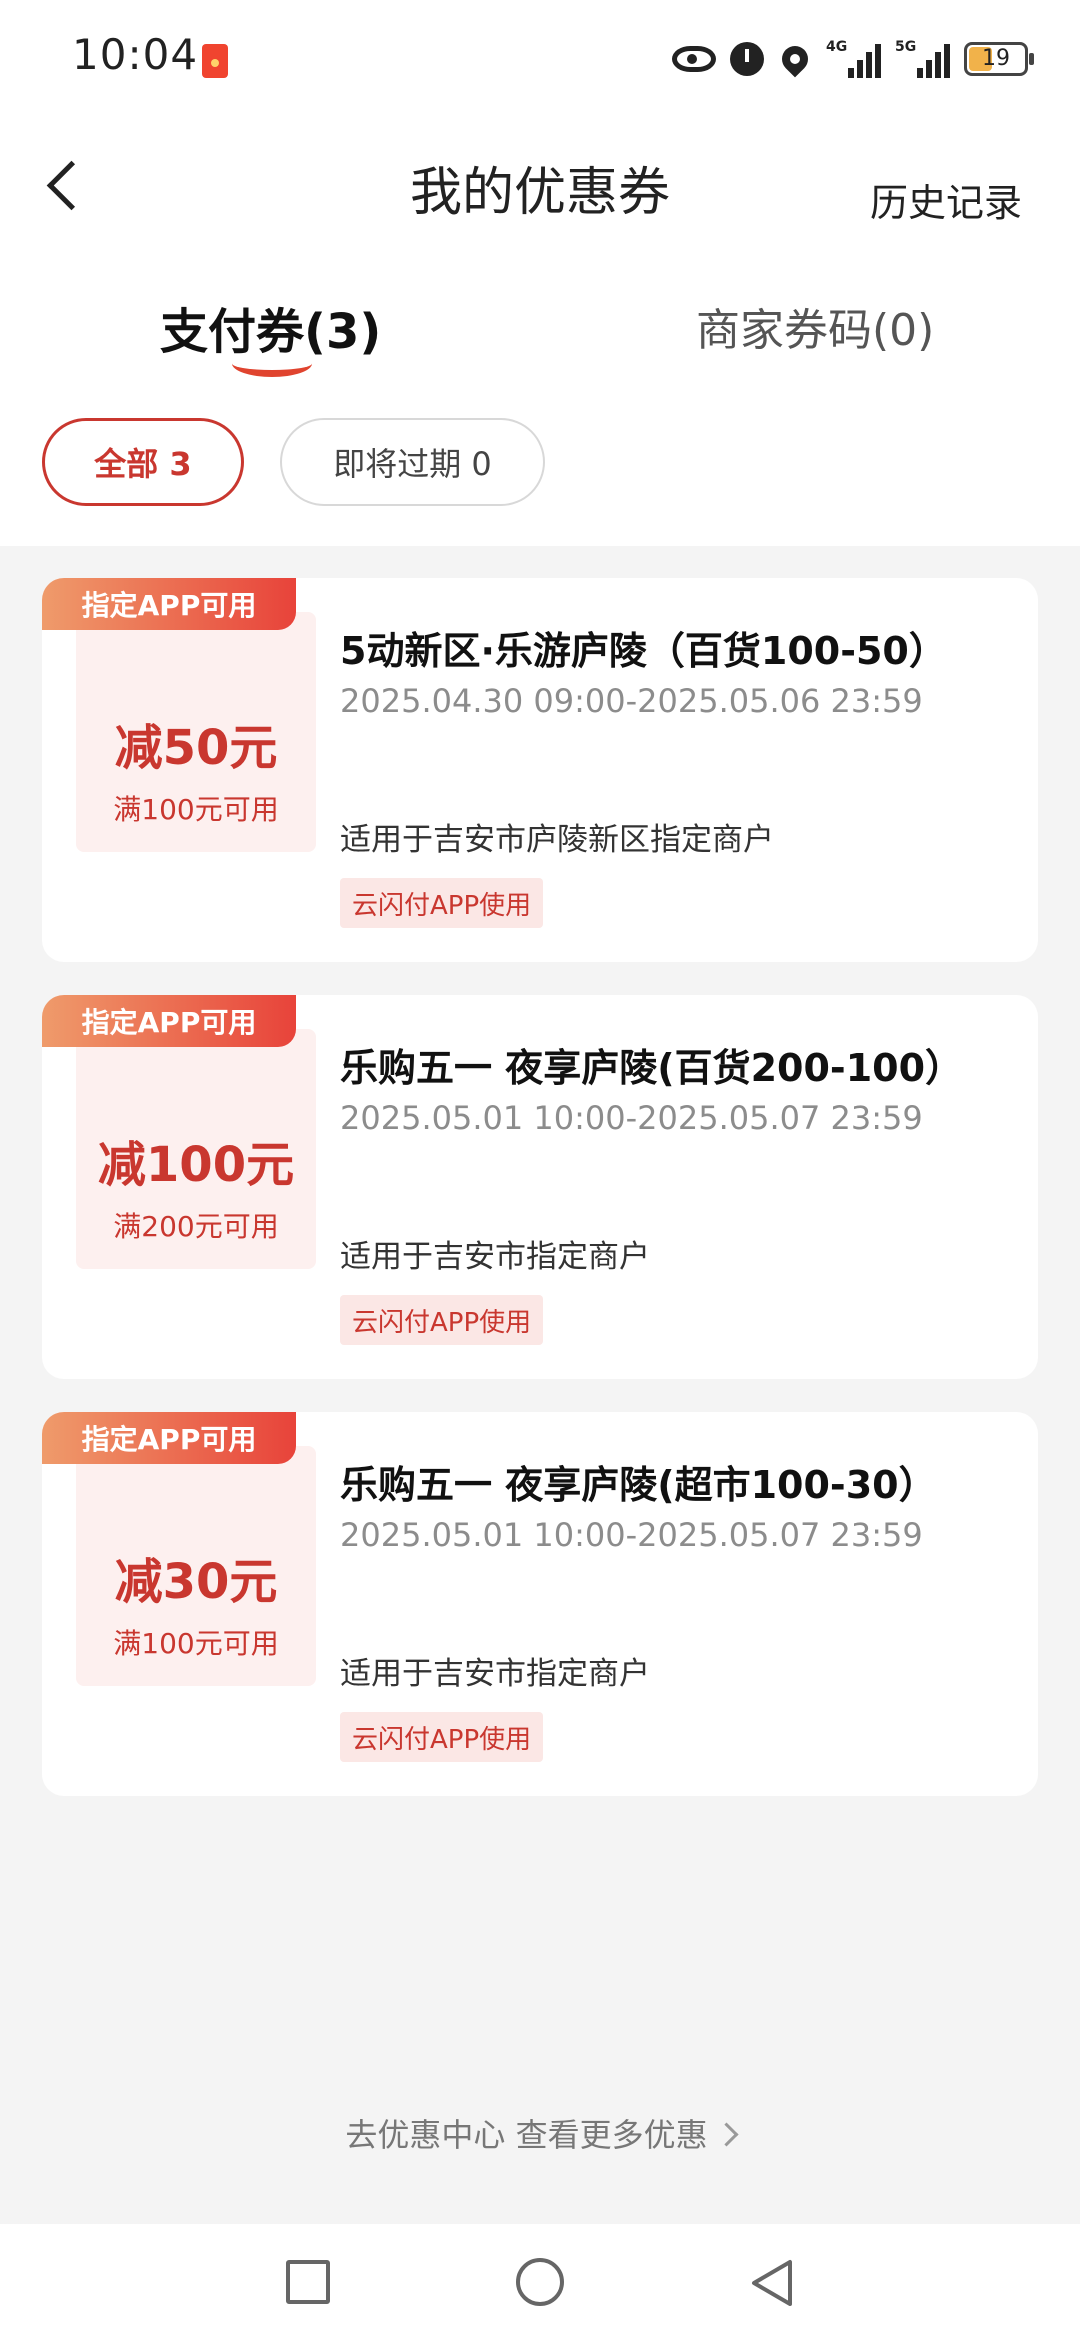 The image size is (1080, 2340). I want to click on battery-level: 19, so click(996, 58).